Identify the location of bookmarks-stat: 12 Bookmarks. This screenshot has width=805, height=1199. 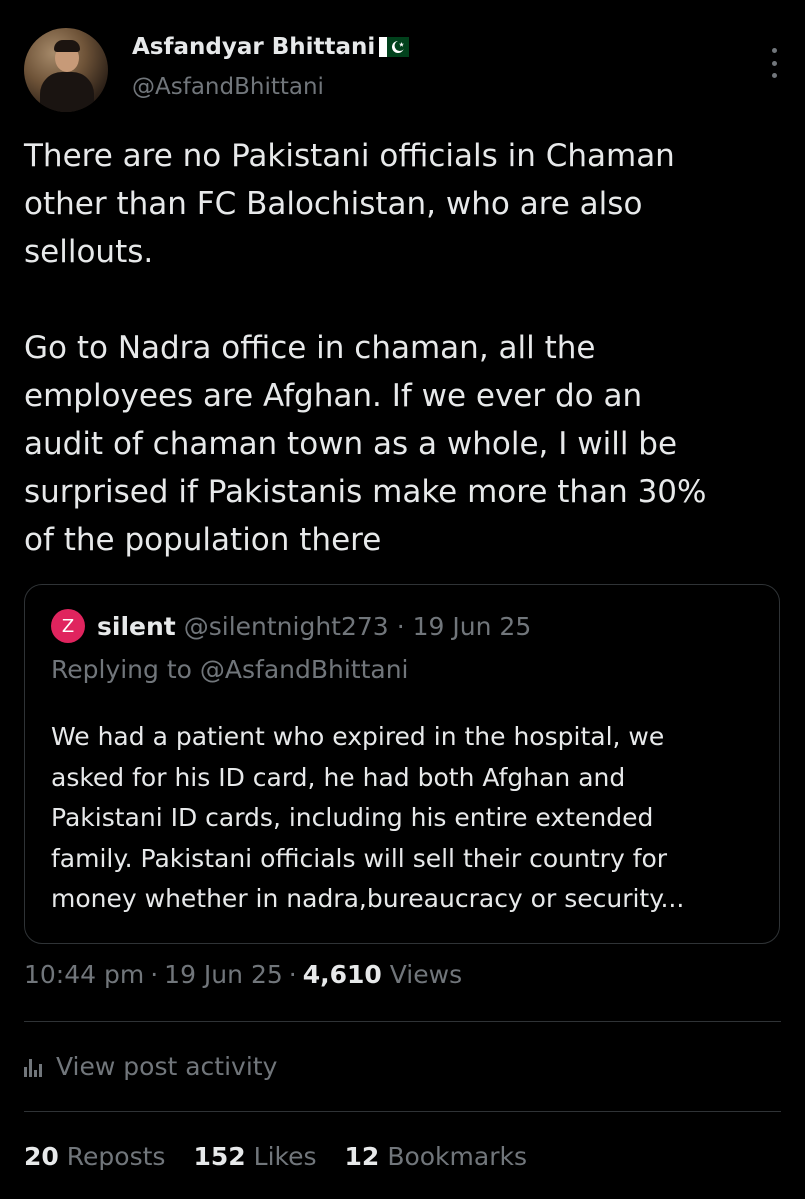
(436, 1156).